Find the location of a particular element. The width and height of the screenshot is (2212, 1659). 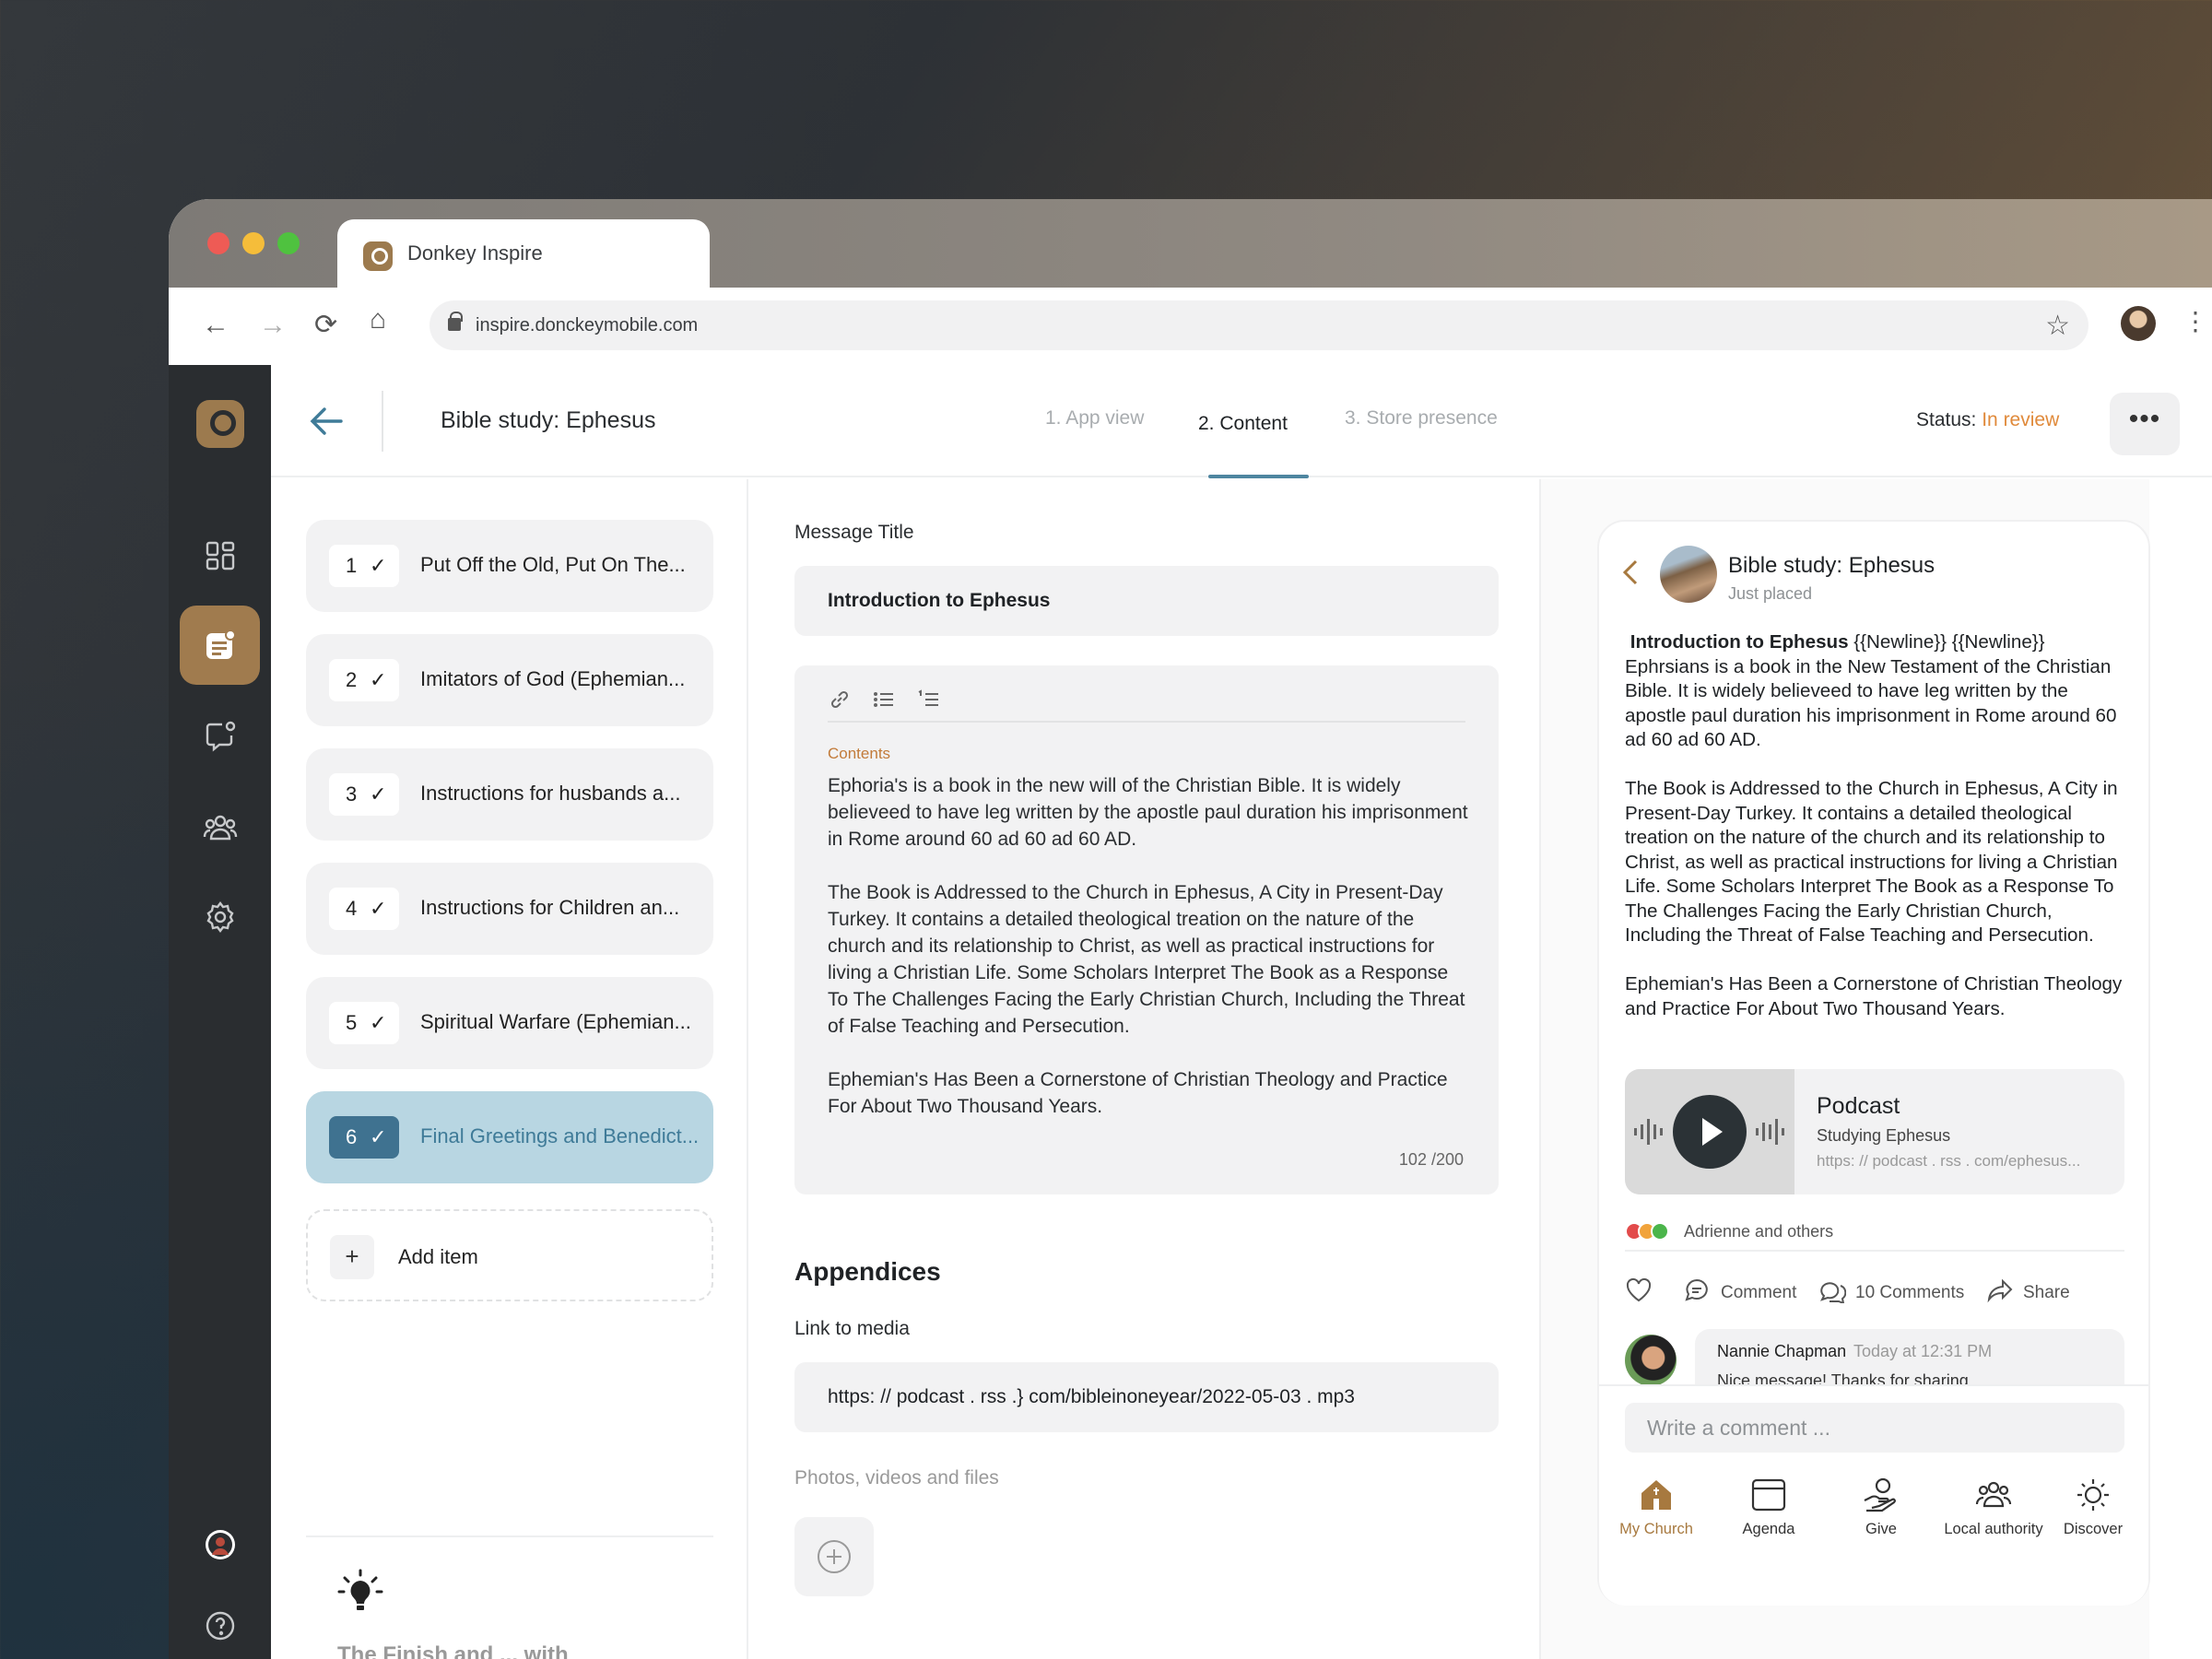

message-title-input: Introduction to Ephesus is located at coordinates (1146, 601).